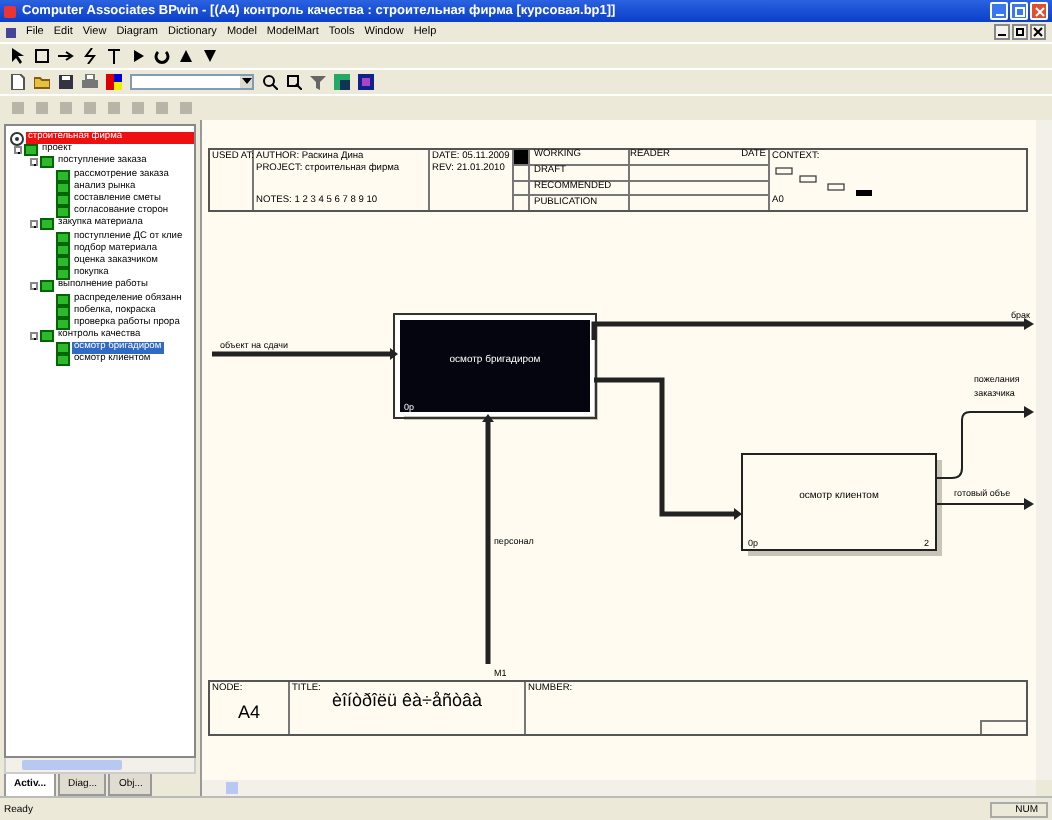 The width and height of the screenshot is (1052, 820). I want to click on app-icon, so click(10, 11).